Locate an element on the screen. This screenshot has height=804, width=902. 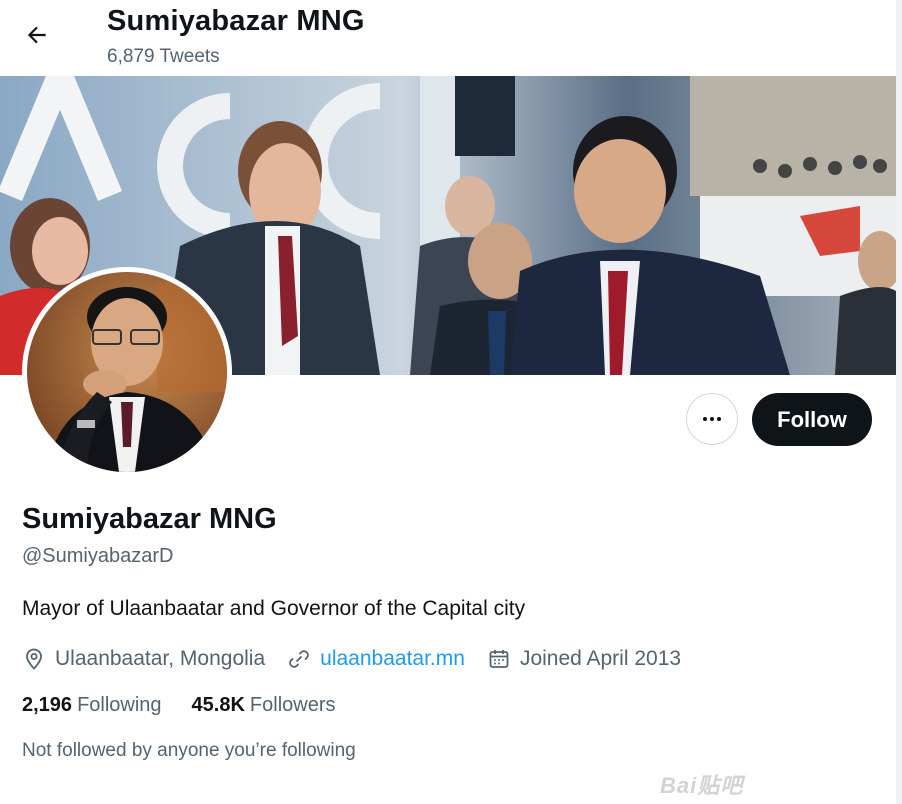
joined-text: Joined April 2013 is located at coordinates (600, 658).